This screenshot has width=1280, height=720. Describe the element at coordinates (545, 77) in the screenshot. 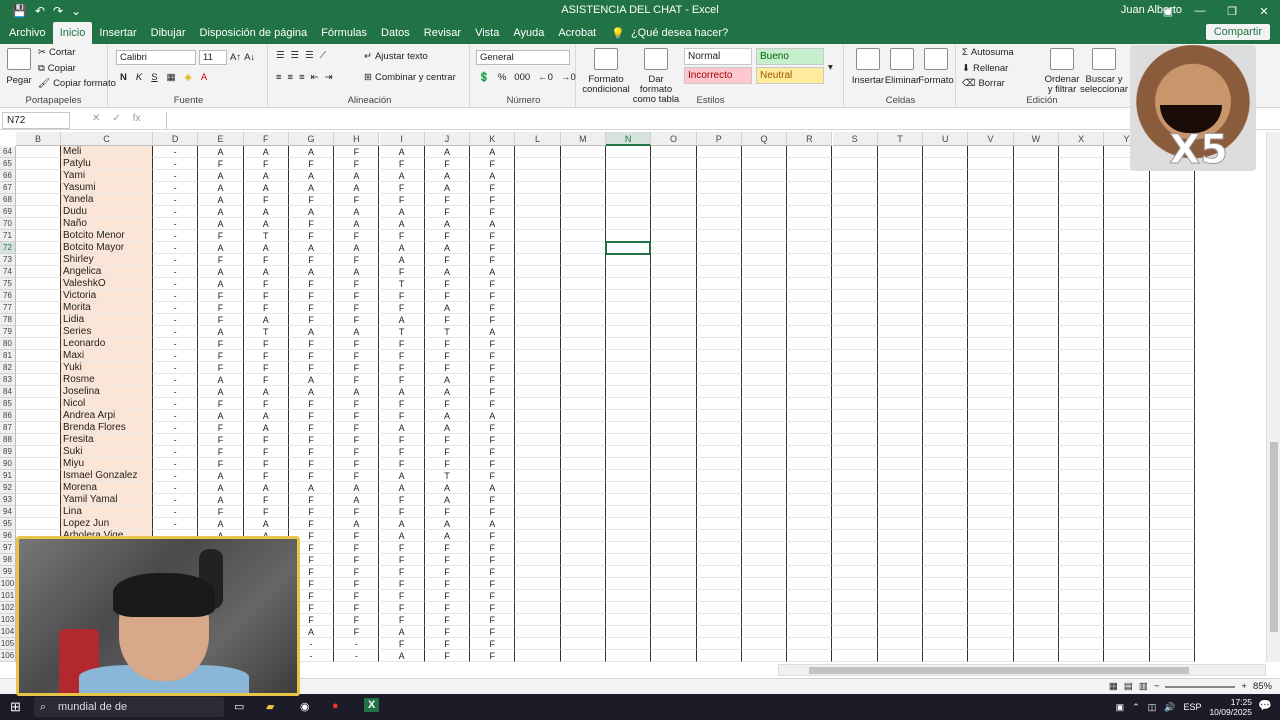

I see `increase-decimal-icon: ←0` at that location.